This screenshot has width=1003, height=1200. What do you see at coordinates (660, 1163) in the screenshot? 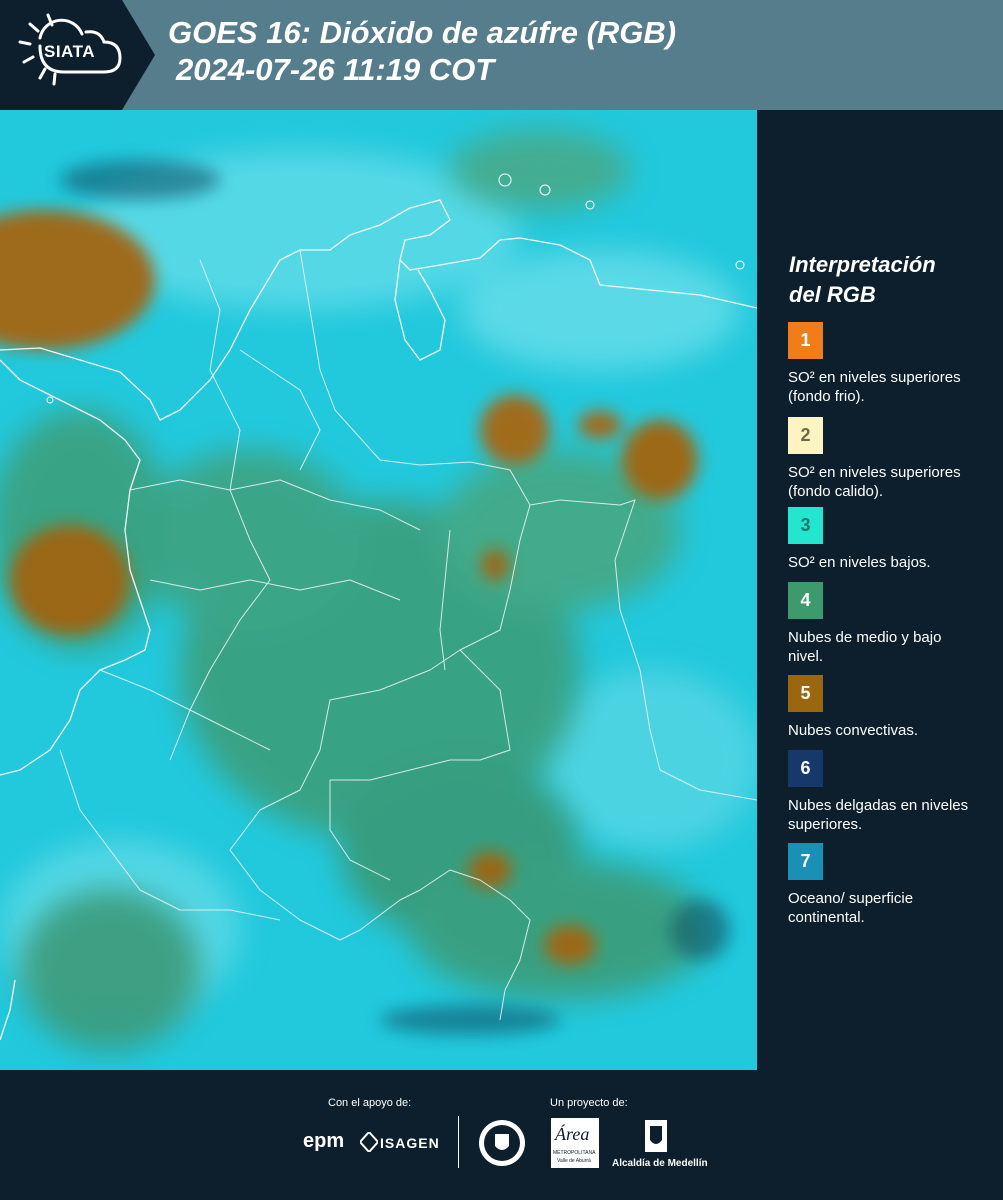
I see `alcaldia-label: Alcaldía de Medellín` at bounding box center [660, 1163].